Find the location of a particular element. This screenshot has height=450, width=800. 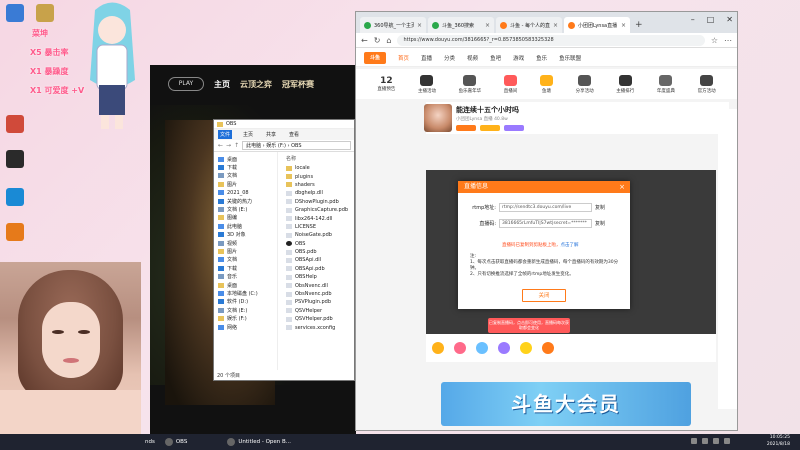

file-row: OBS.pdb is located at coordinates (318, 252).